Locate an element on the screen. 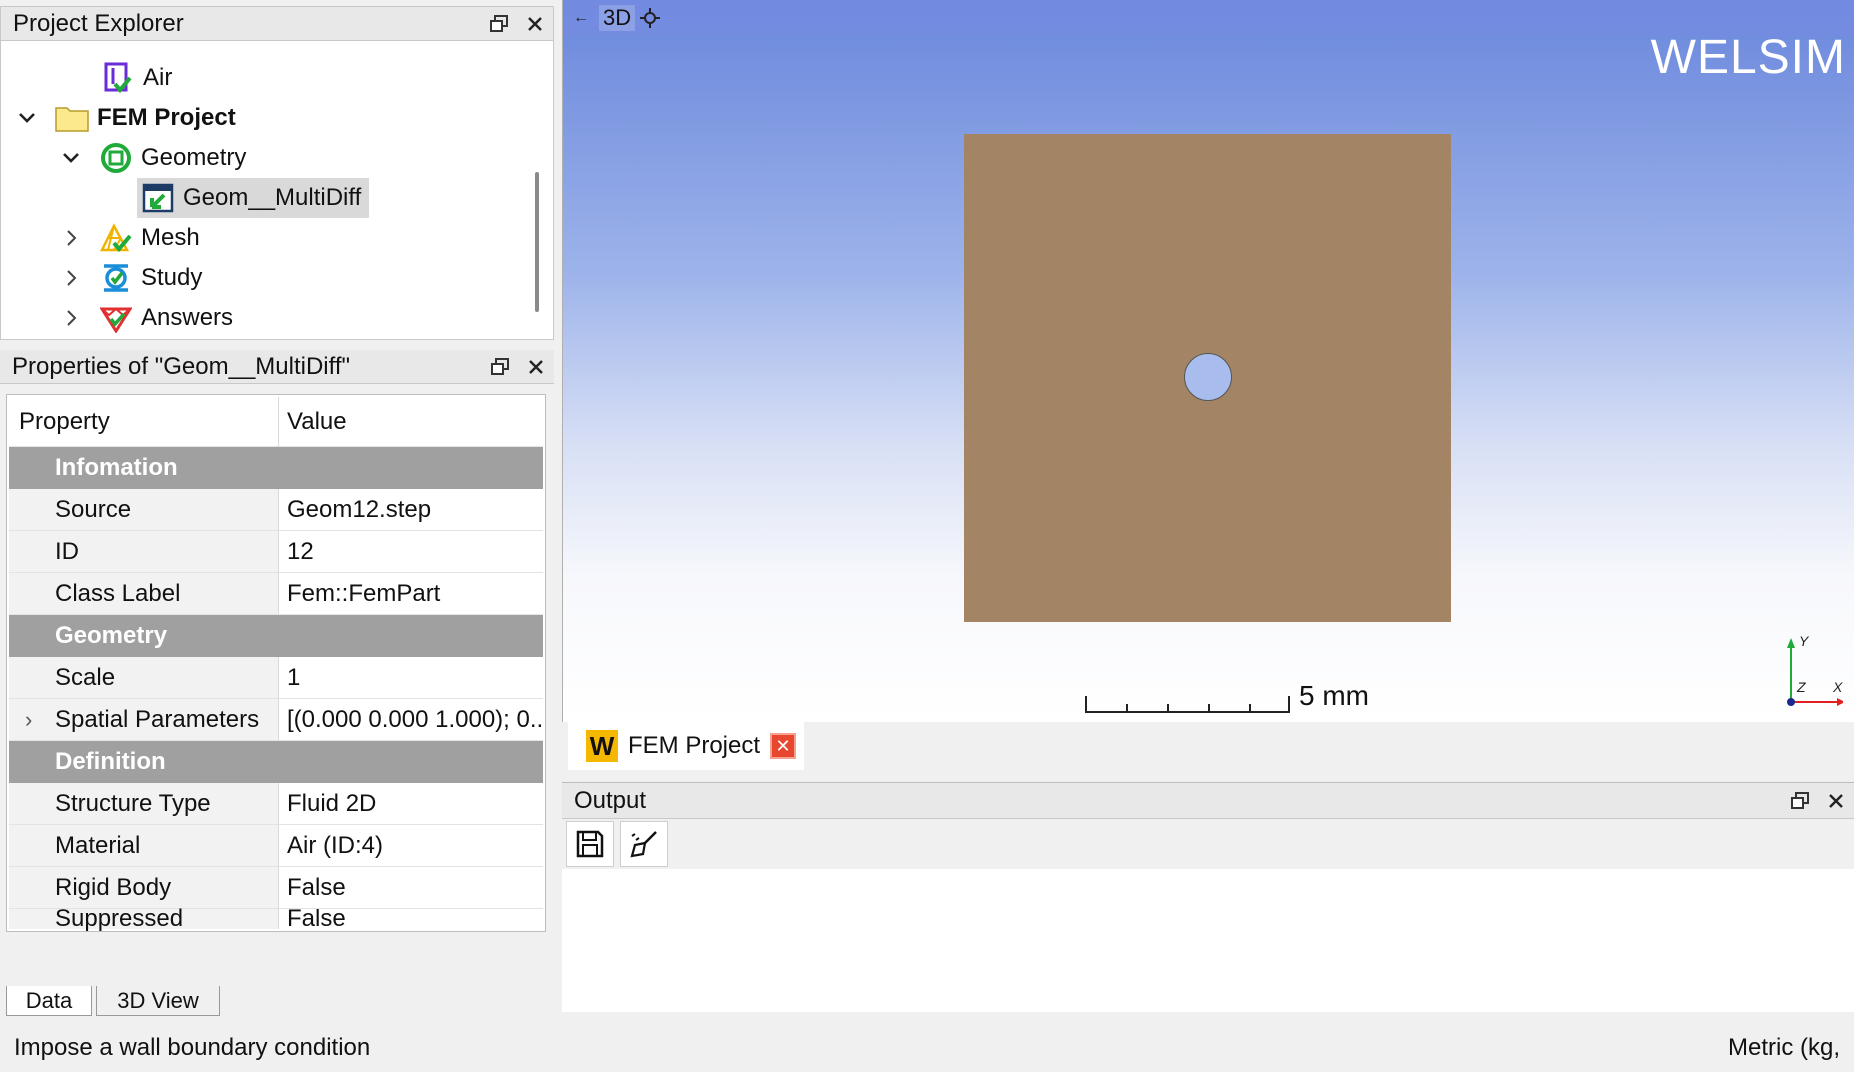 The height and width of the screenshot is (1072, 1854). answers-icon is located at coordinates (116, 318).